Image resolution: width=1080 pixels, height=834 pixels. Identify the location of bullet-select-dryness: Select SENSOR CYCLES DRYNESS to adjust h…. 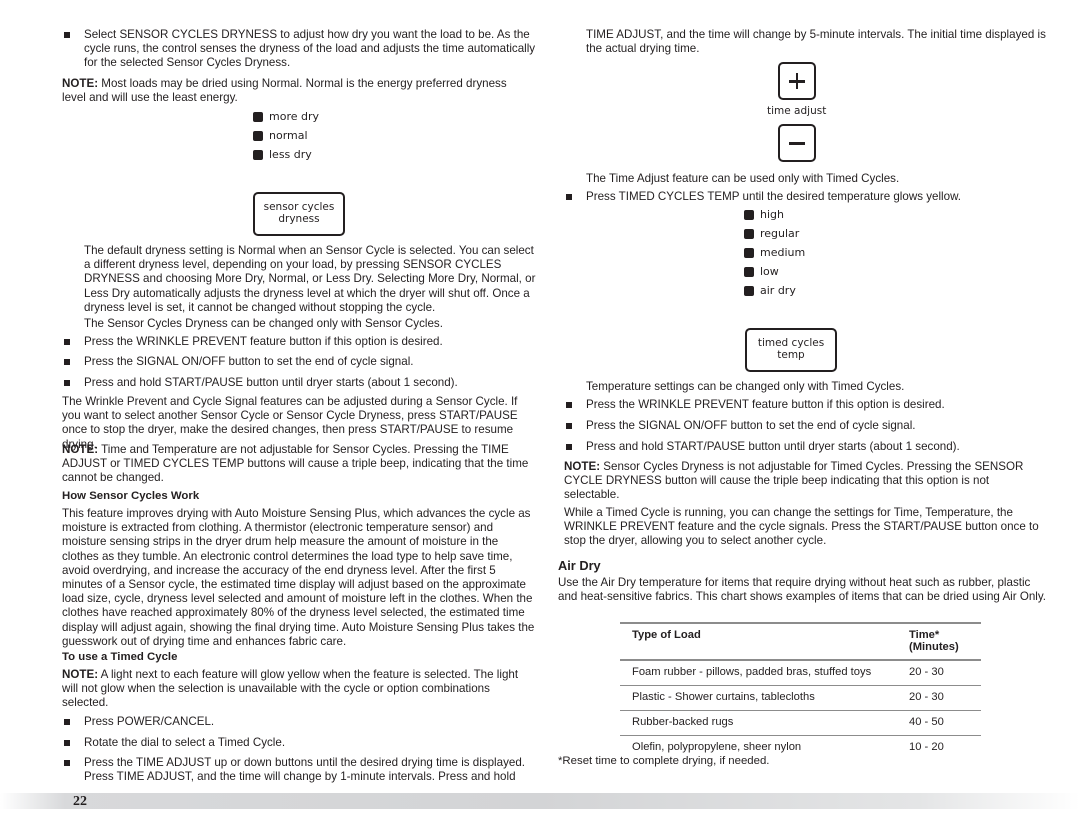
(301, 49).